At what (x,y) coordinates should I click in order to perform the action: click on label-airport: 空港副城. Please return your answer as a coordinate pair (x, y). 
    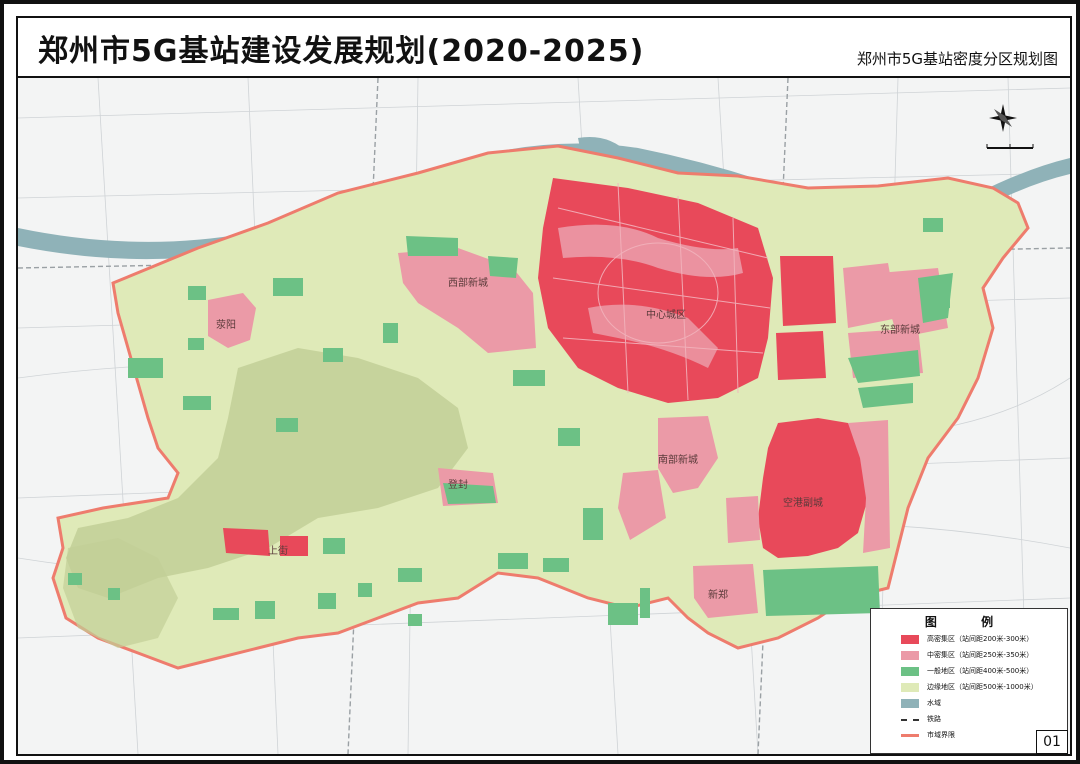
    Looking at the image, I should click on (803, 502).